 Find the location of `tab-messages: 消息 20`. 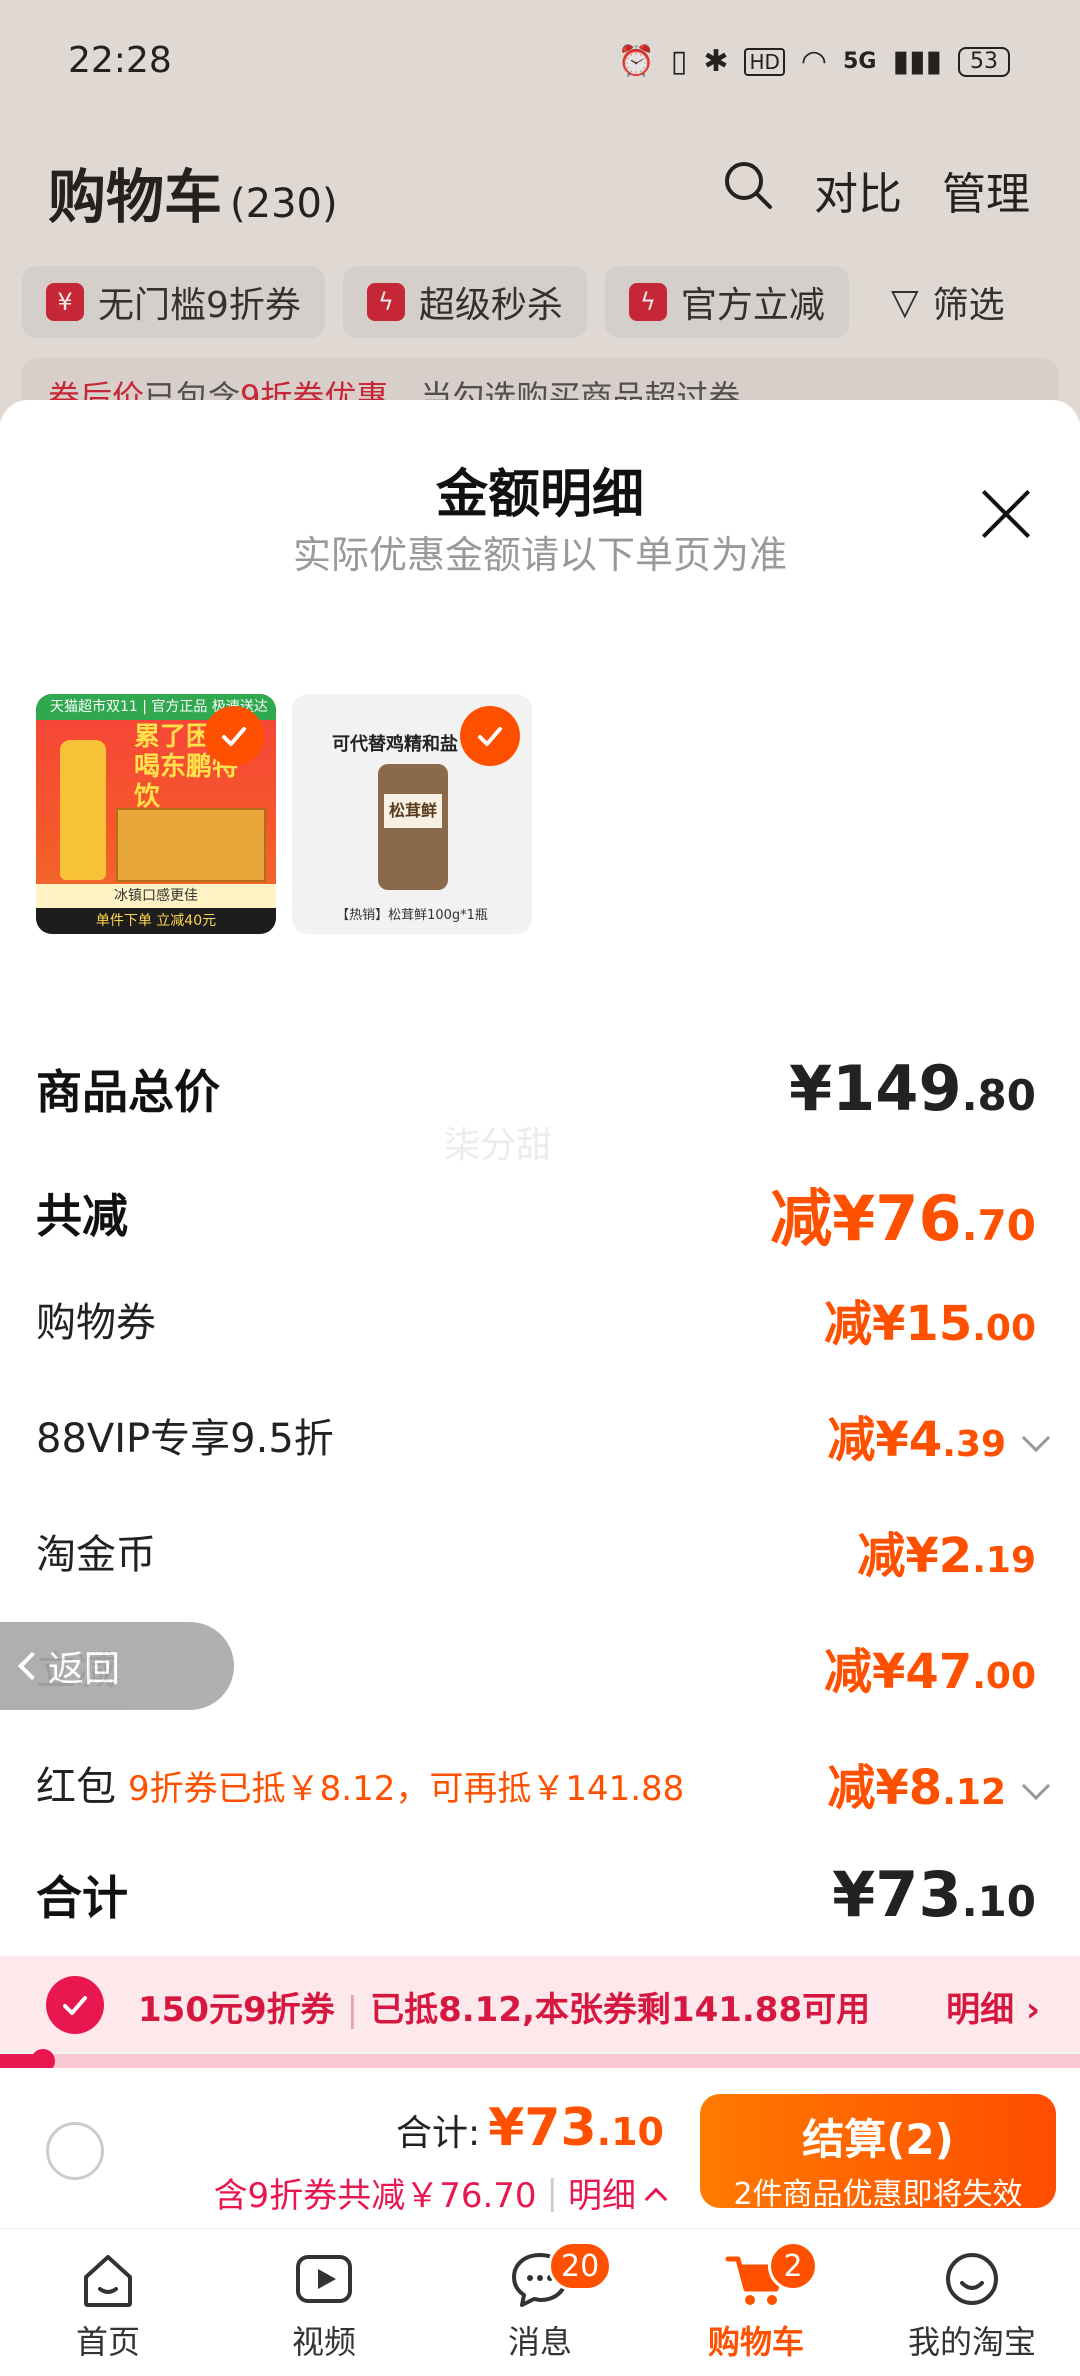

tab-messages: 消息 20 is located at coordinates (540, 2302).